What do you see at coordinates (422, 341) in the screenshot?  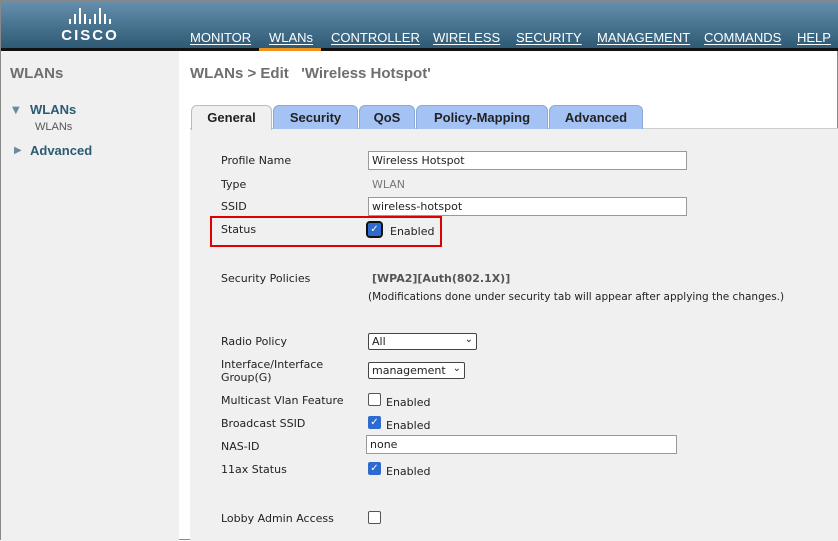 I see `radio-policy-select: All ⌄` at bounding box center [422, 341].